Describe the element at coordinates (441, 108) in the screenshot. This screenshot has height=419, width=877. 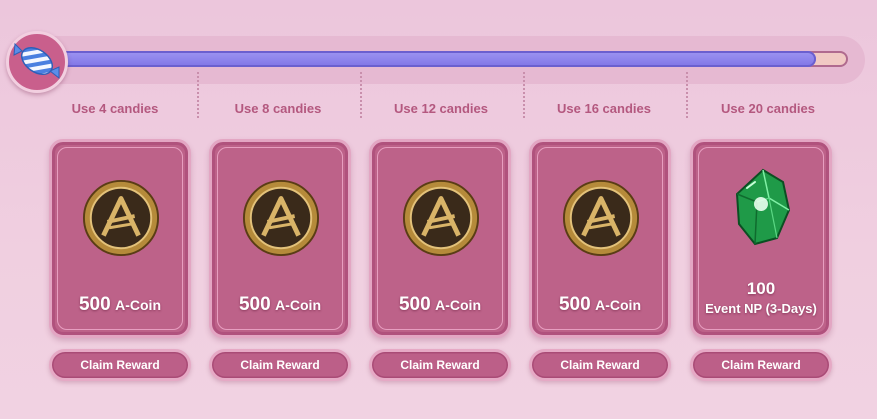
I see `milestone-label-12: Use 12 candies` at that location.